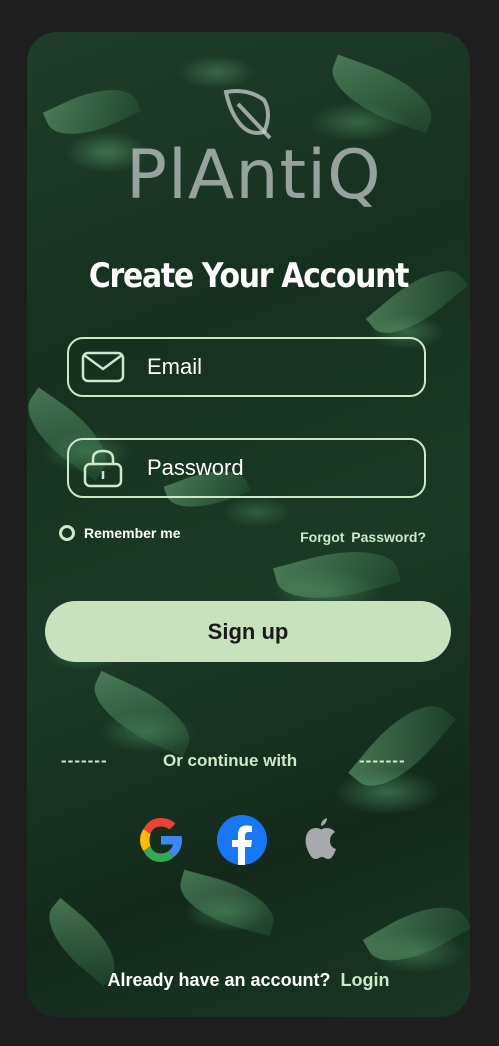 The image size is (499, 1046). What do you see at coordinates (132, 533) in the screenshot?
I see `remember-label: Remember me` at bounding box center [132, 533].